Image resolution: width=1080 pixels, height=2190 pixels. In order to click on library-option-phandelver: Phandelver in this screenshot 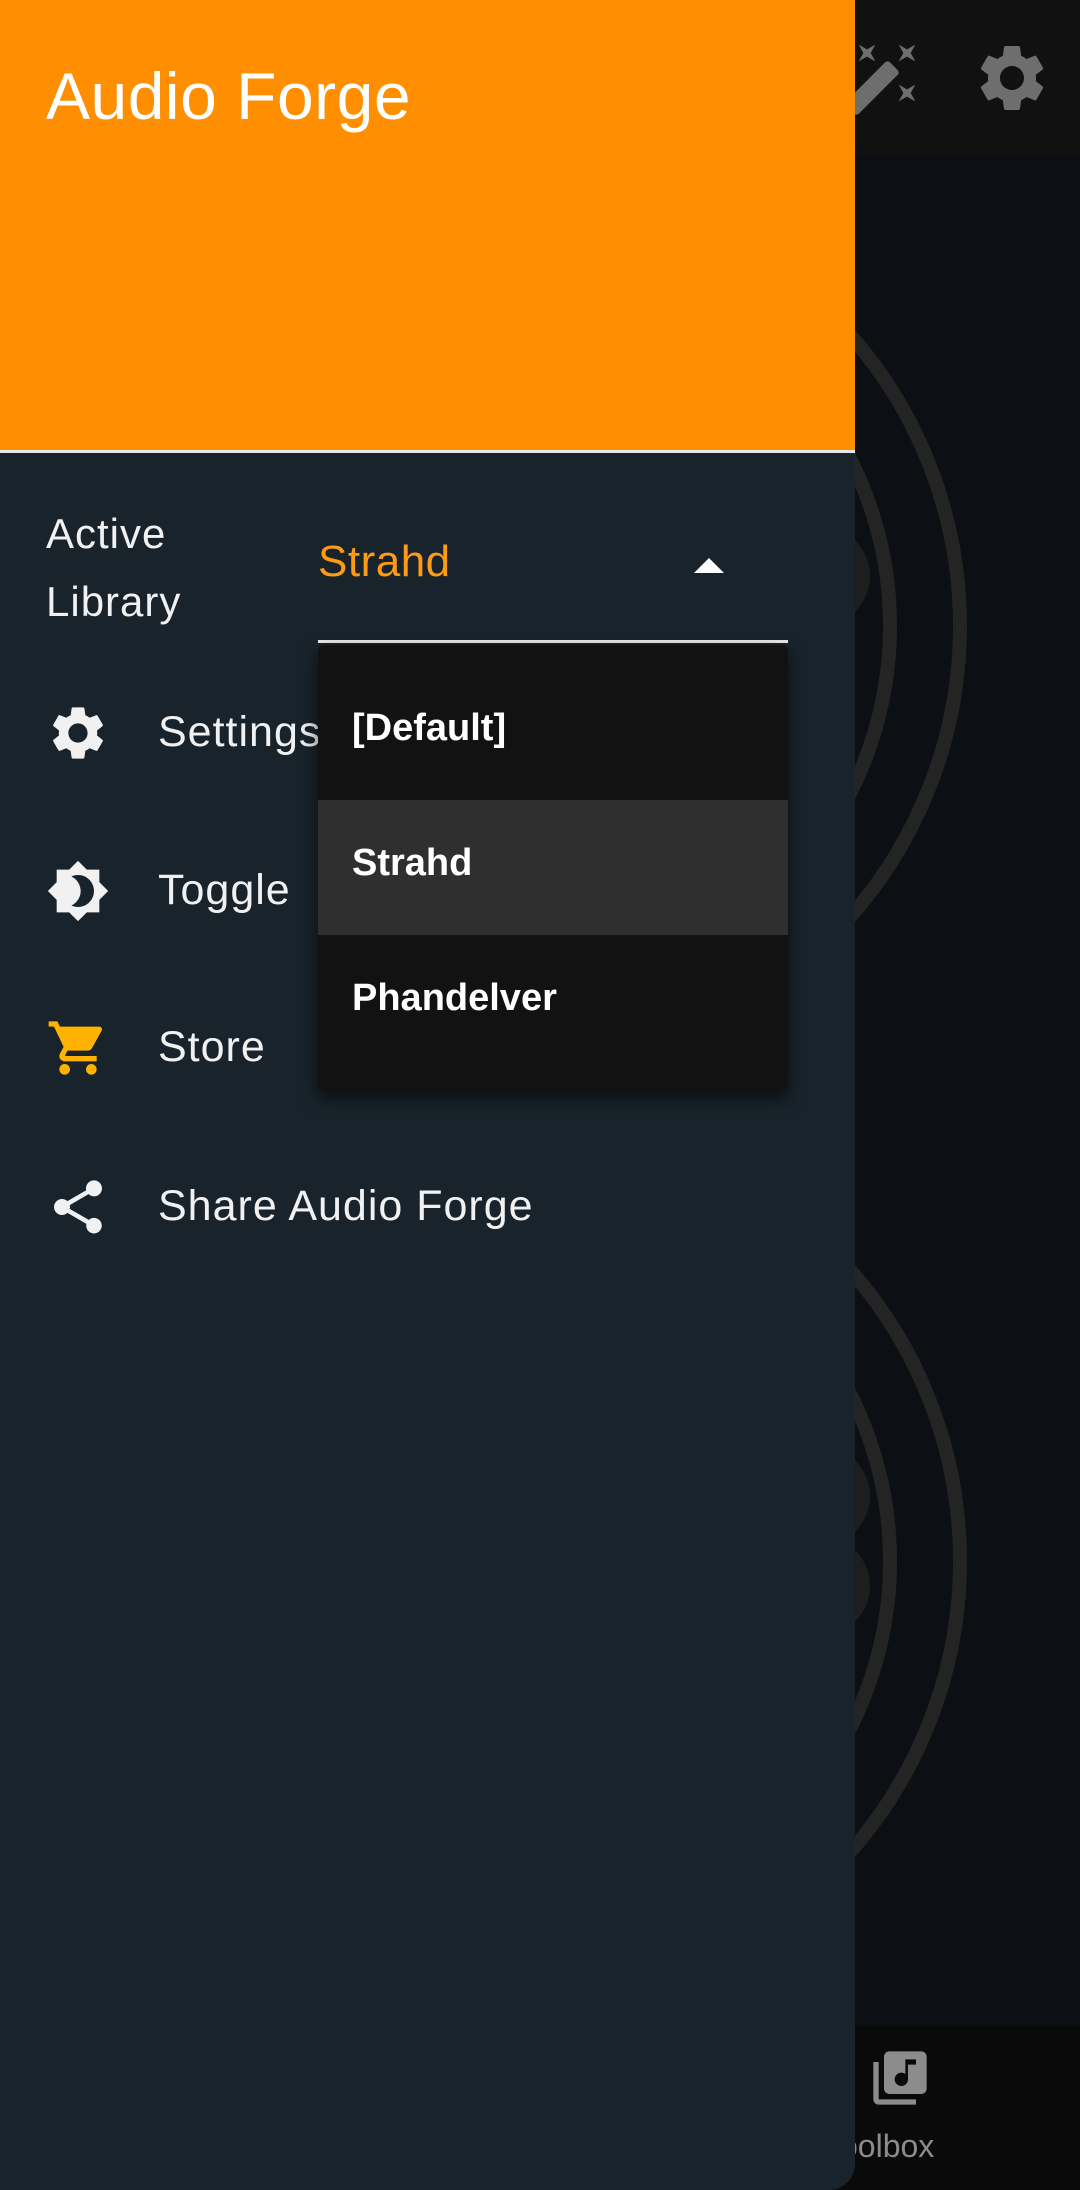, I will do `click(553, 1002)`.